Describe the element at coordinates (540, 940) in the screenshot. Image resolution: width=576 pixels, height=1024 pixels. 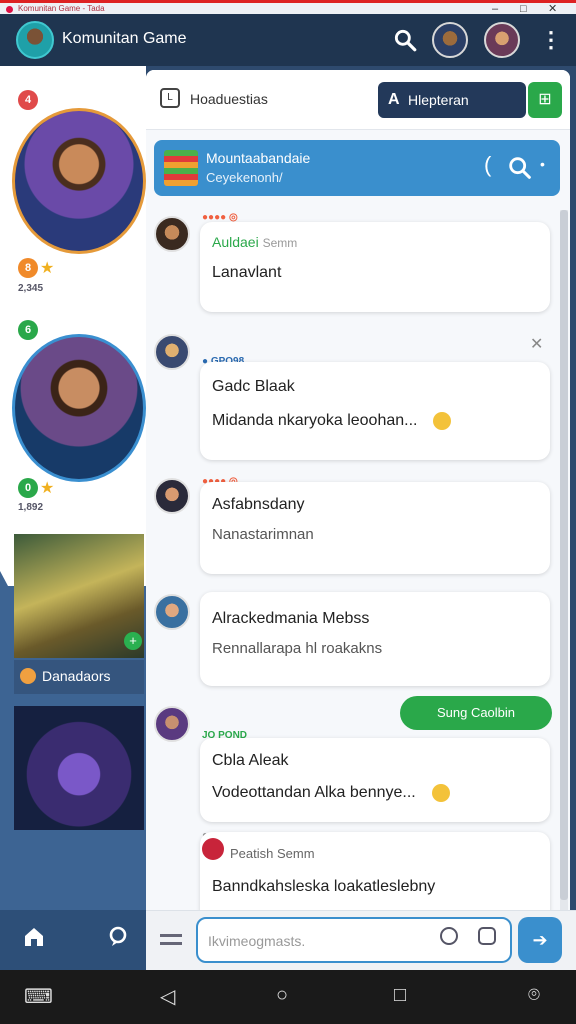
I see `send-button: ➔` at that location.